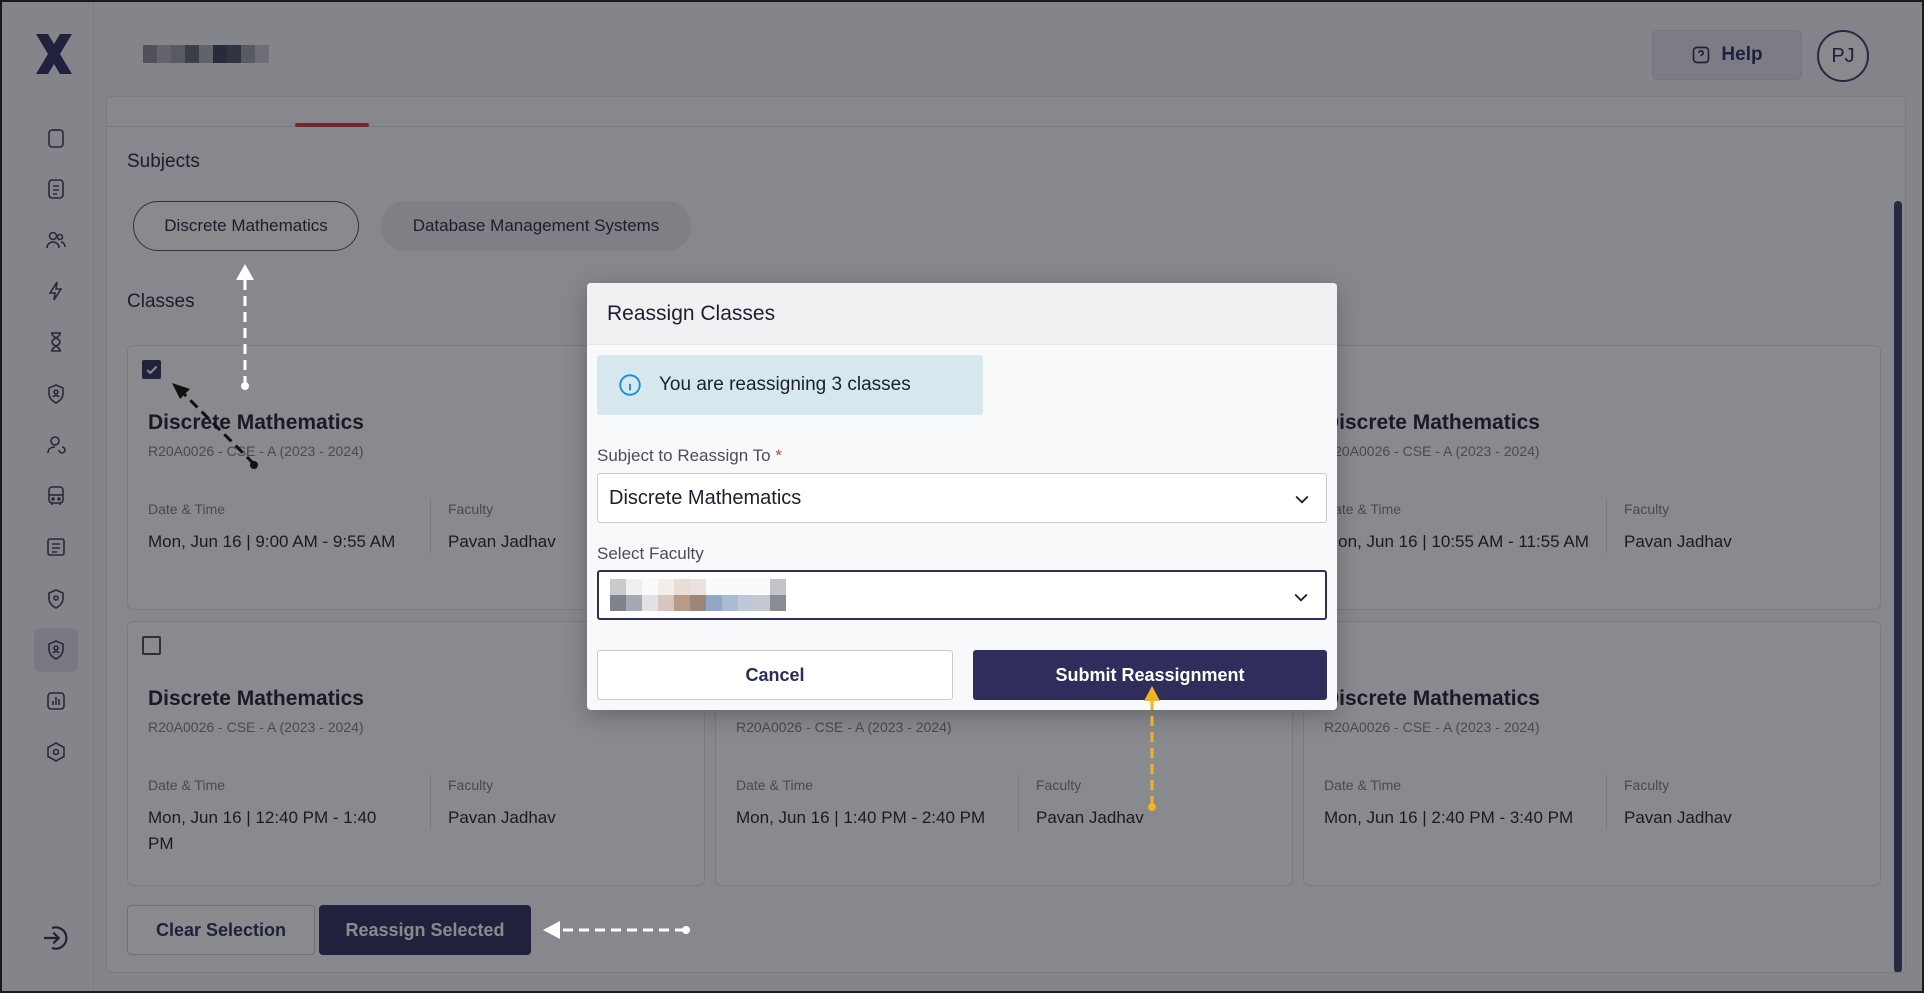  I want to click on info-alert: You are reassigning 3 classes, so click(790, 385).